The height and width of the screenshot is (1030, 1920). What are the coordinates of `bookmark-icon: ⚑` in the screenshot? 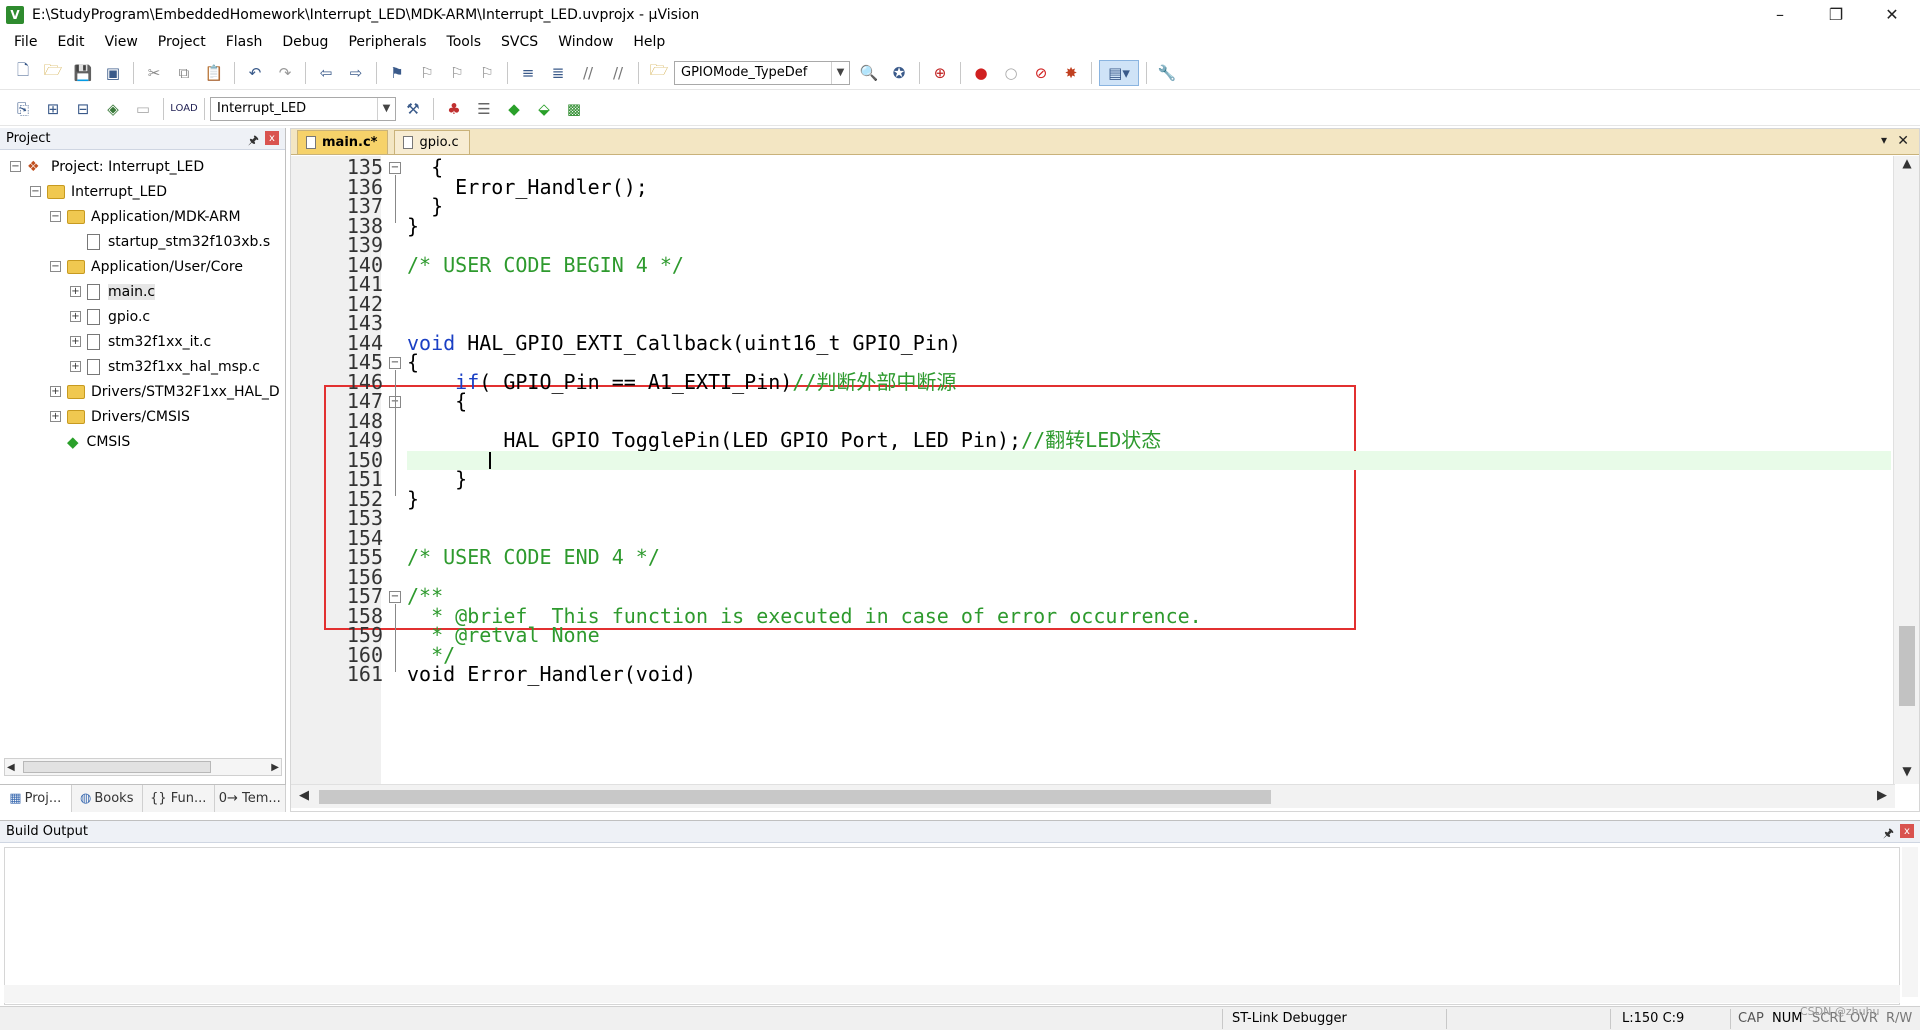 It's located at (397, 73).